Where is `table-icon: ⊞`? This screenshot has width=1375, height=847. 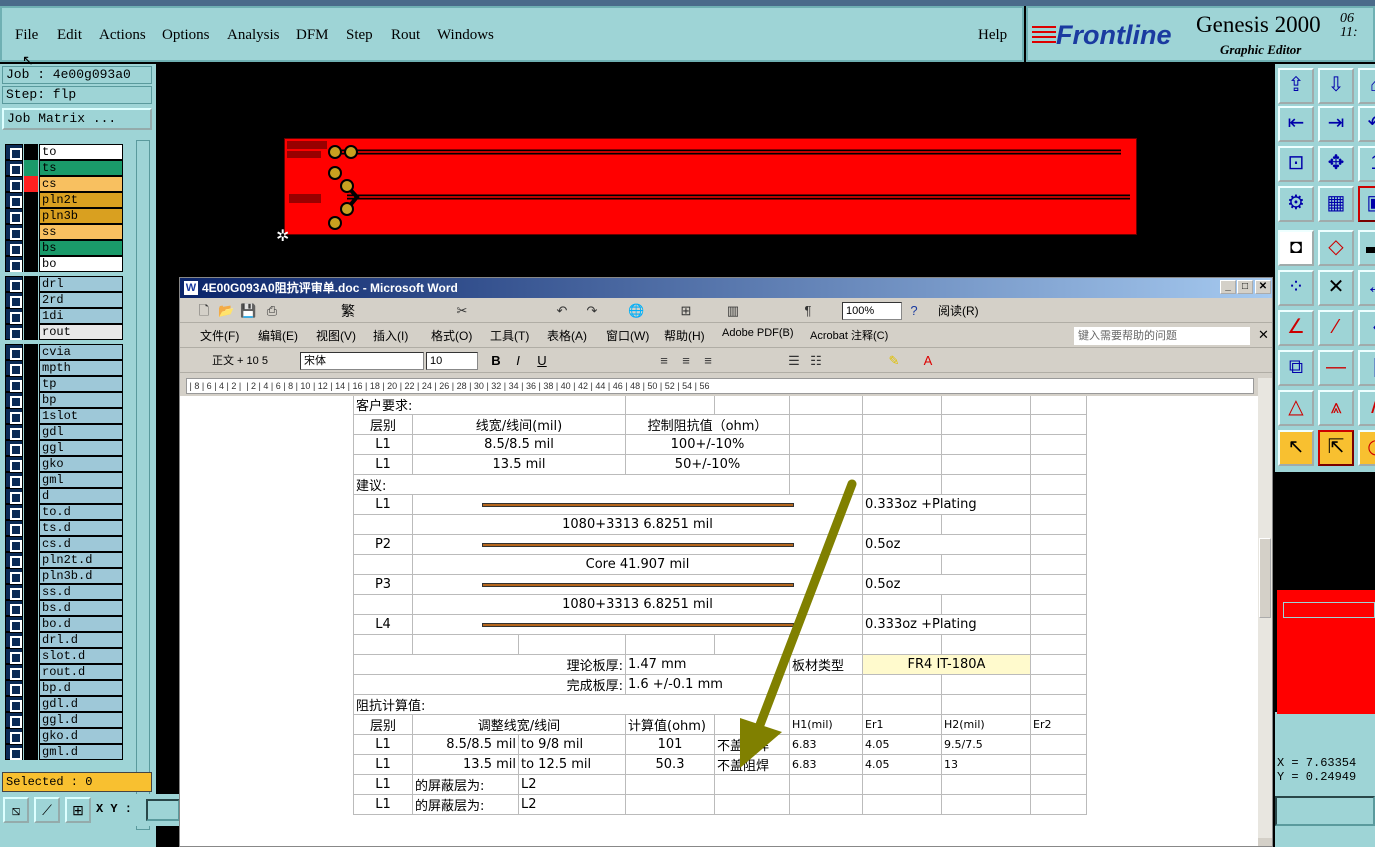
table-icon: ⊞ is located at coordinates (686, 311).